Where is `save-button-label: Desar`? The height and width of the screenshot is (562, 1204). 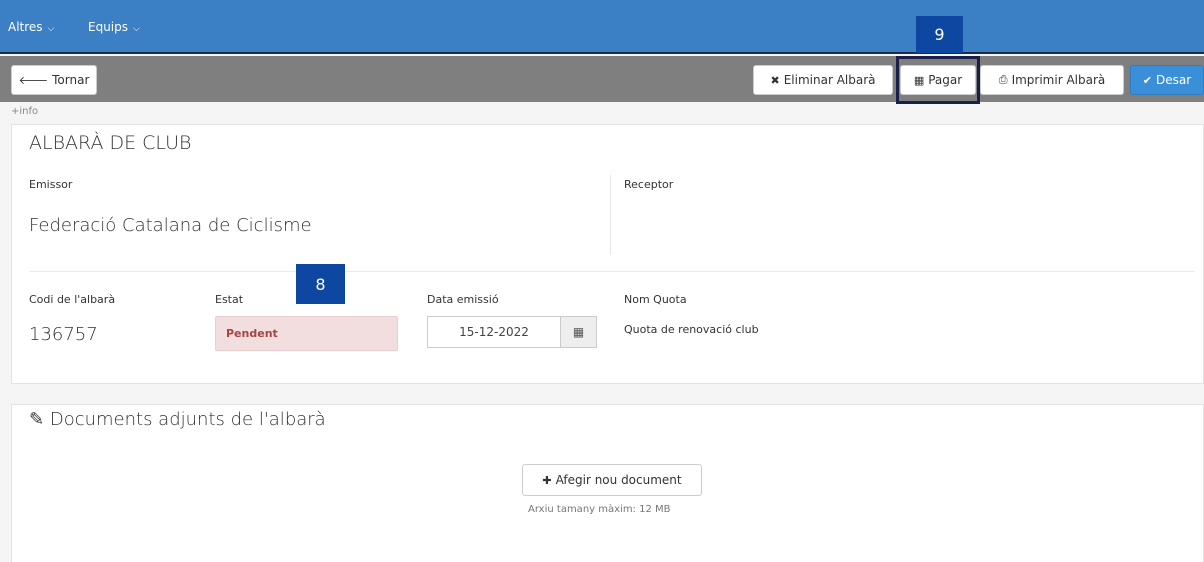
save-button-label: Desar is located at coordinates (1174, 80).